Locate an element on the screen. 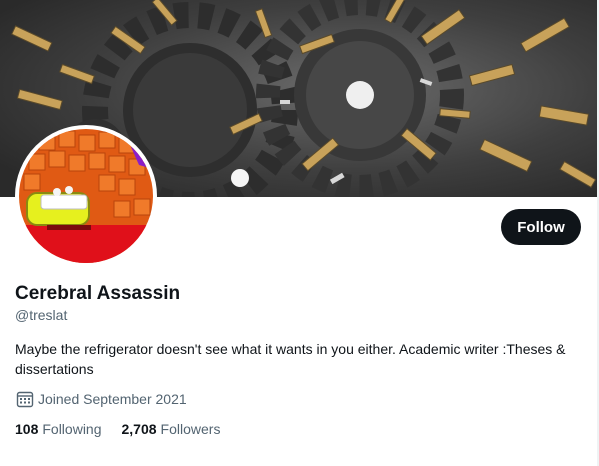 The height and width of the screenshot is (466, 599). followers-label: Followers is located at coordinates (190, 429).